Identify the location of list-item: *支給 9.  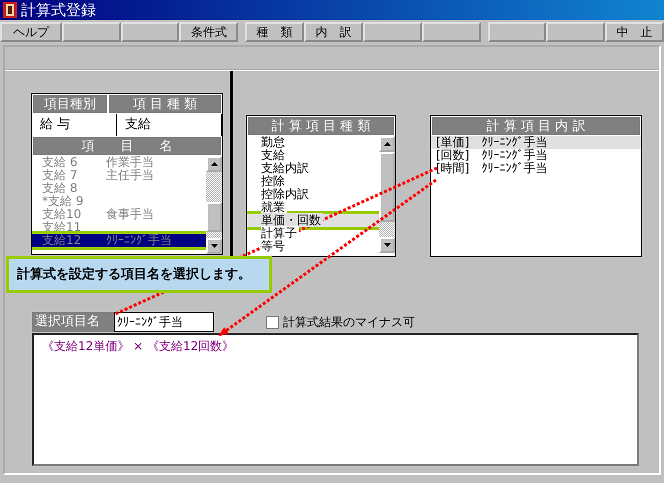
(119, 201).